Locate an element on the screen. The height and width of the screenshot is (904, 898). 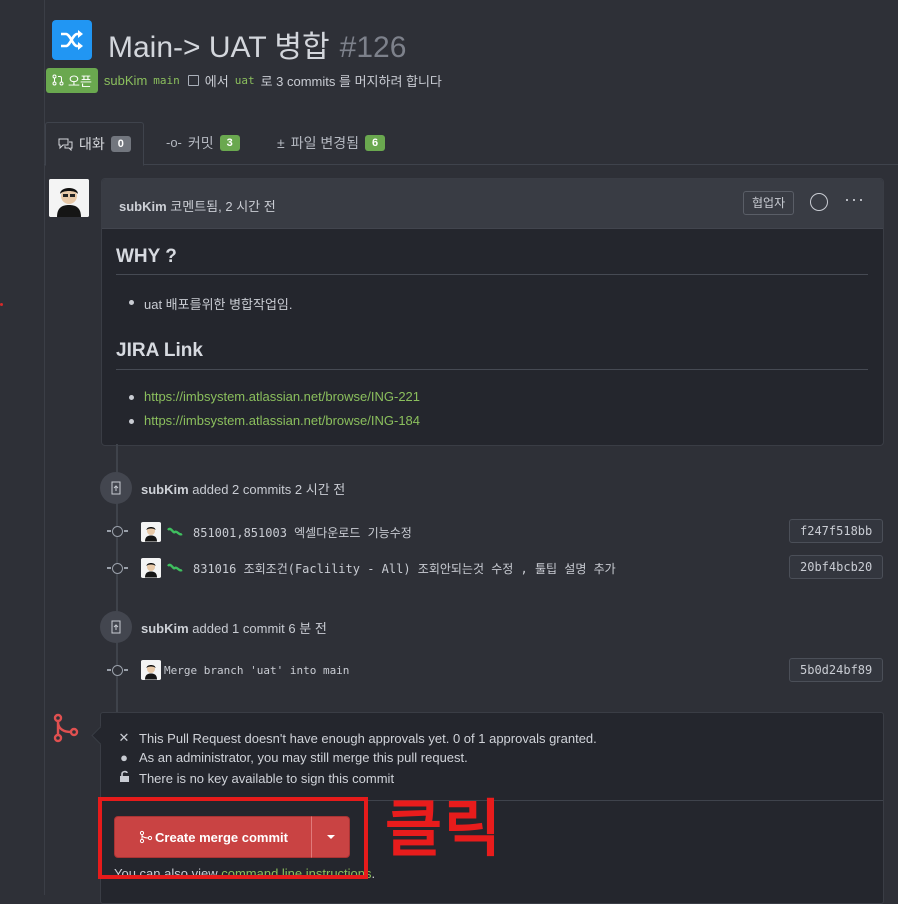
pr-tabs: 대화 0 -o- 커밋 3 ± 파일 변경됨 6 is located at coordinates (471, 144).